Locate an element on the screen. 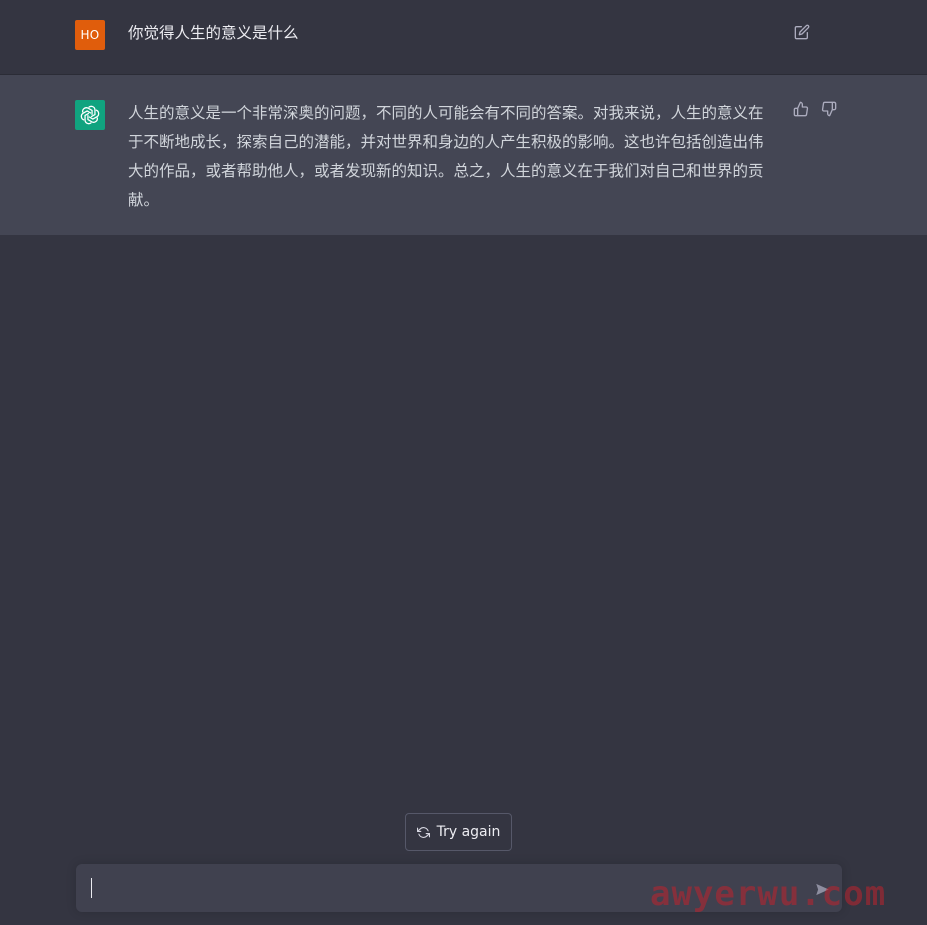 This screenshot has height=925, width=927. user-message-row: HO 你觉得人生的意义是什么 is located at coordinates (463, 37).